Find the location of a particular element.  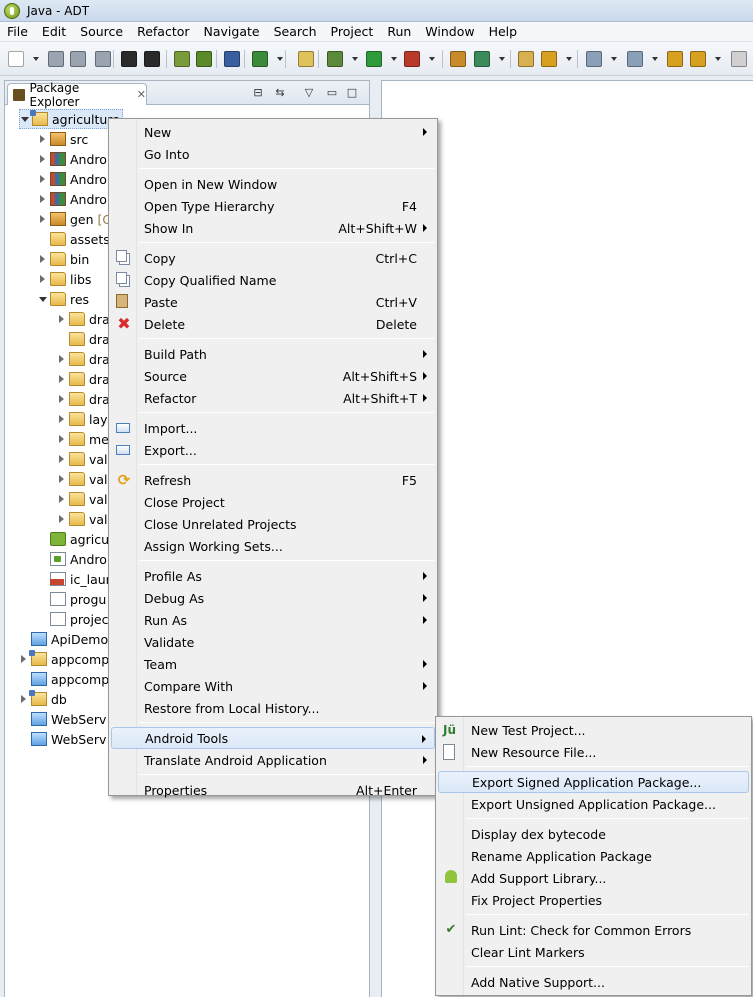

run-icon is located at coordinates (374, 59).